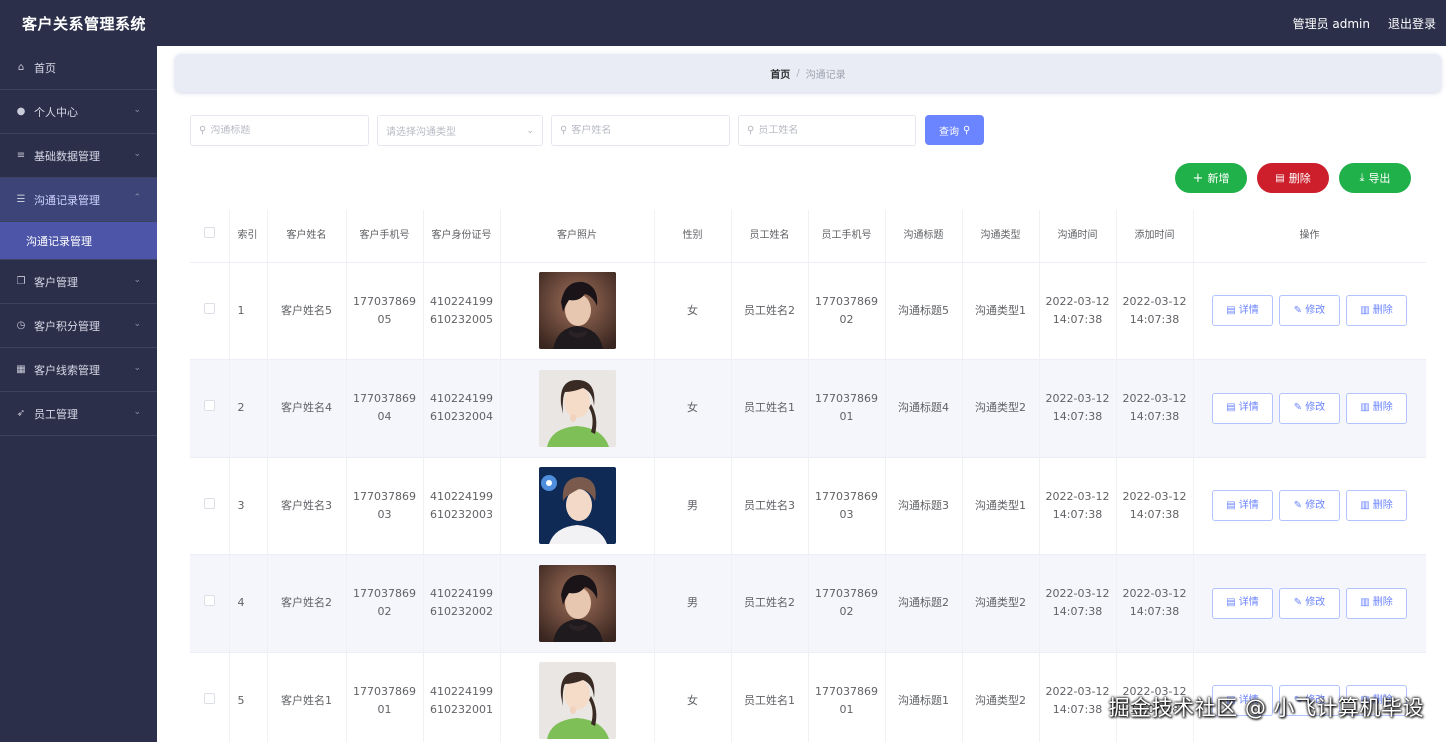 The width and height of the screenshot is (1446, 742). I want to click on download-icon: ⤓, so click(1362, 177).